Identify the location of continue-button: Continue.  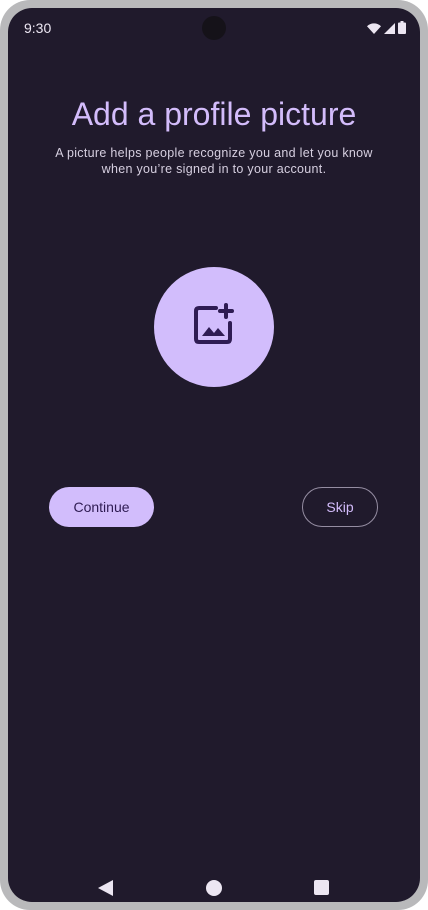
(101, 507).